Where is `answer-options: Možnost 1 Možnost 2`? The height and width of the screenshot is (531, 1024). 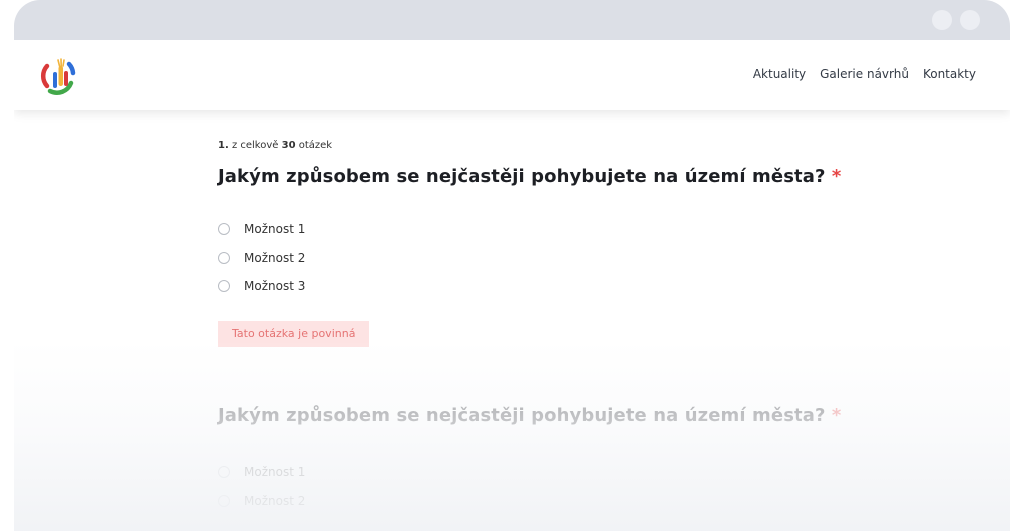 answer-options: Možnost 1 Možnost 2 is located at coordinates (578, 486).